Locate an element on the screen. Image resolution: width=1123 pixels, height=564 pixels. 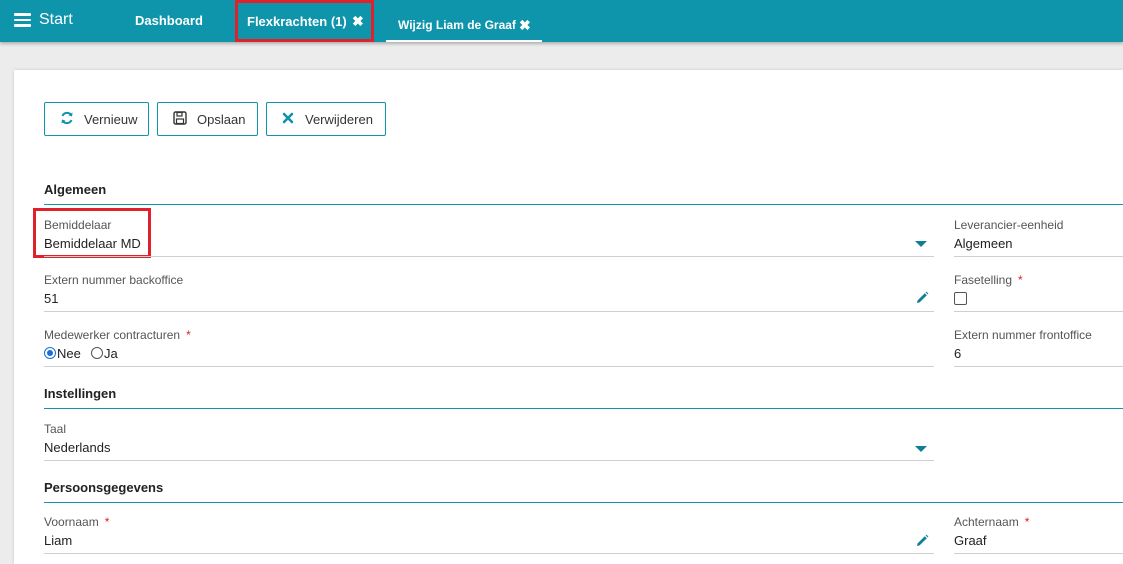
voornaam-input: Liam is located at coordinates (58, 540).